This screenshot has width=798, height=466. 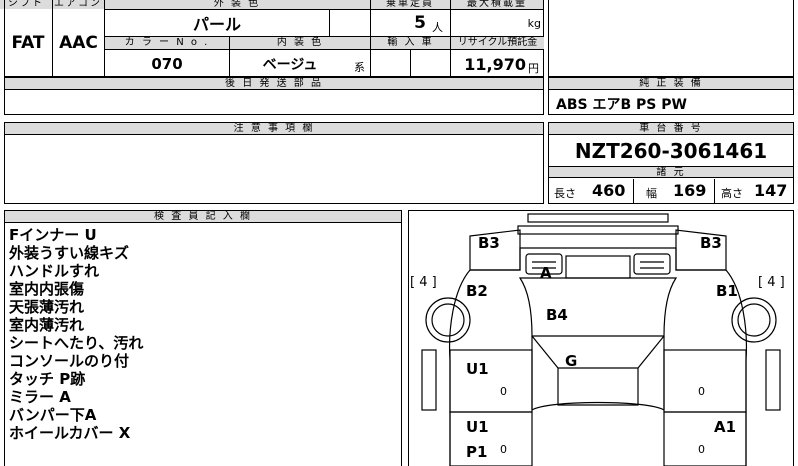 I want to click on mark-tire-left: [ 4 ], so click(x=423, y=282).